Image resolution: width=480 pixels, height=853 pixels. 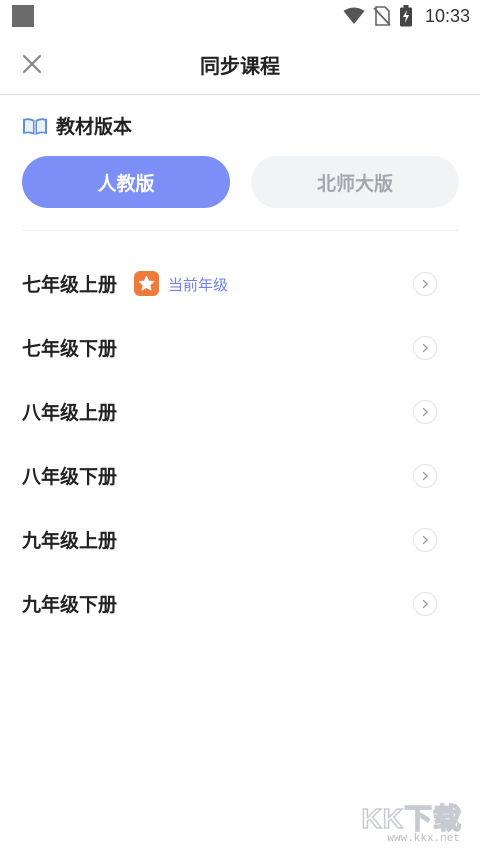 What do you see at coordinates (35, 126) in the screenshot?
I see `open-book-icon` at bounding box center [35, 126].